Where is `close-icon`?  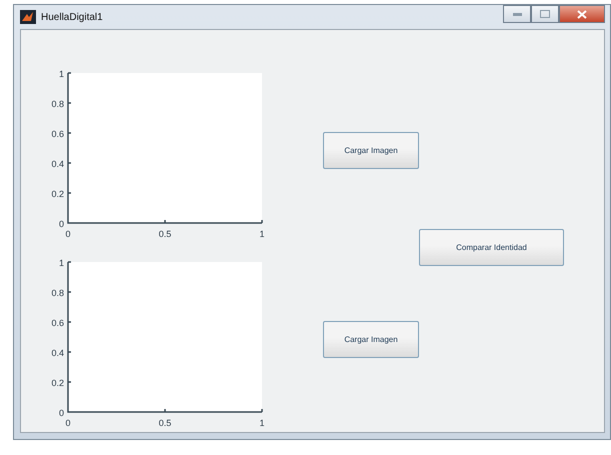 close-icon is located at coordinates (582, 14).